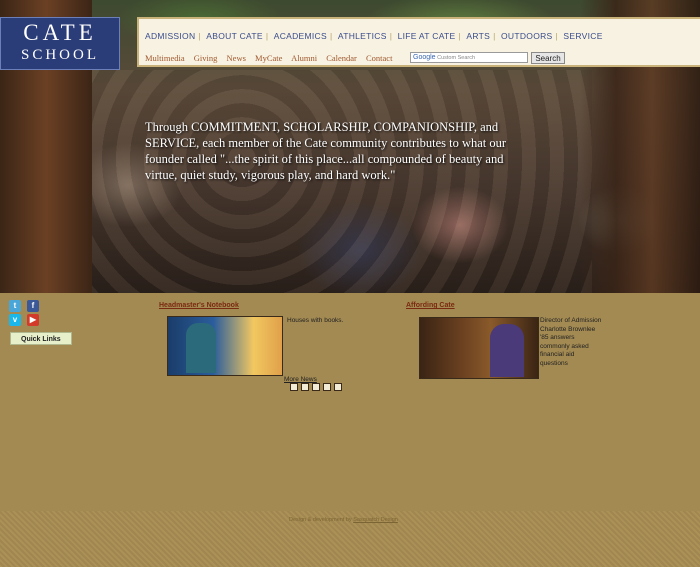 The image size is (700, 567). What do you see at coordinates (341, 58) in the screenshot?
I see `subnav-calendar: Calendar` at bounding box center [341, 58].